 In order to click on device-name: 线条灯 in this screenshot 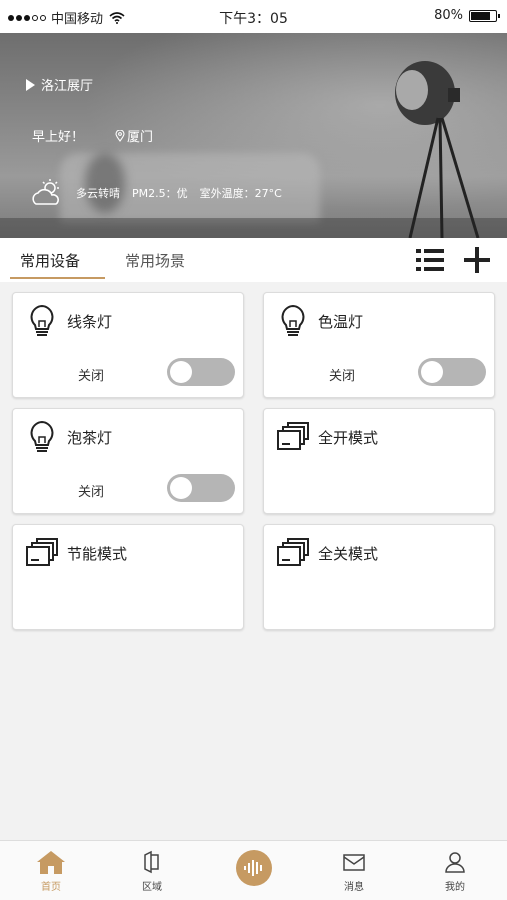, I will do `click(90, 322)`.